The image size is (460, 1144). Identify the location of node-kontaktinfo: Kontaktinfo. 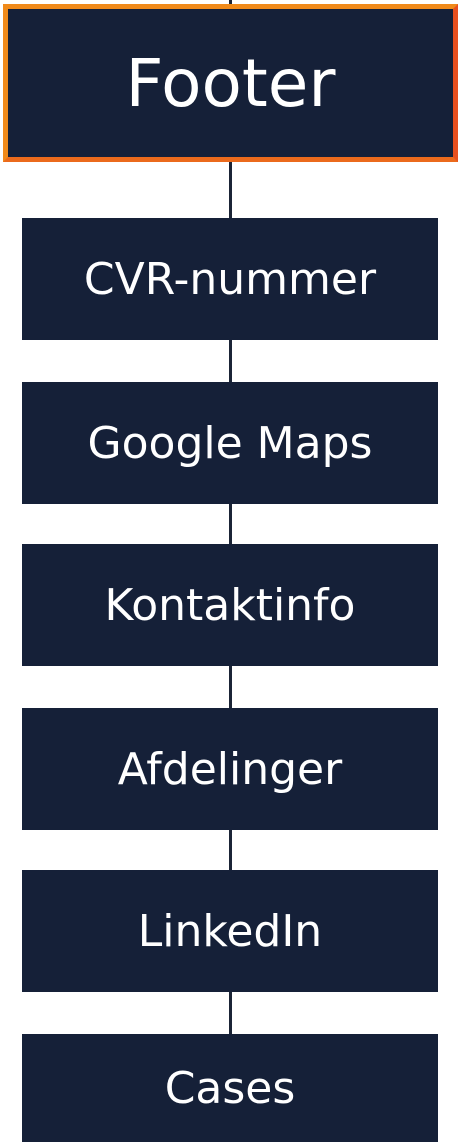
(230, 605).